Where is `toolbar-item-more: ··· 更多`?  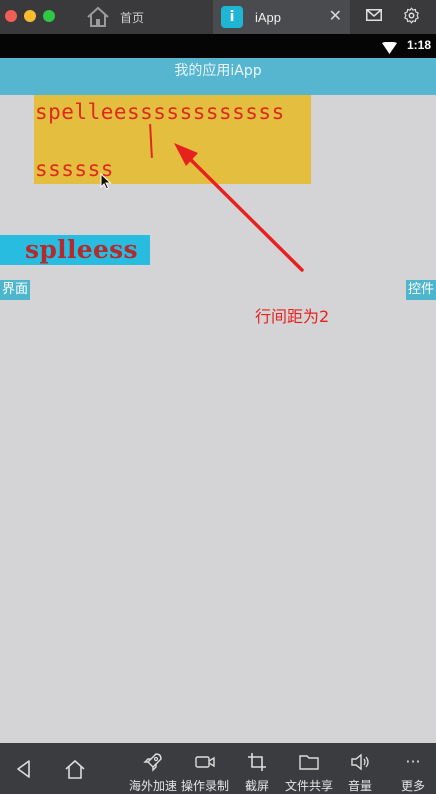 toolbar-item-more: ··· 更多 is located at coordinates (413, 768).